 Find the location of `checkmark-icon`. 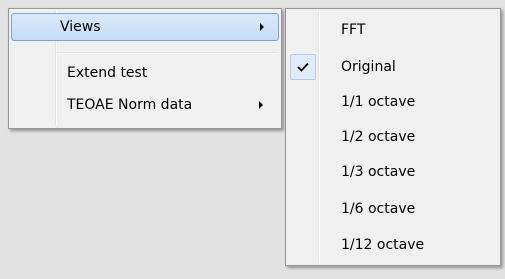

checkmark-icon is located at coordinates (303, 67).